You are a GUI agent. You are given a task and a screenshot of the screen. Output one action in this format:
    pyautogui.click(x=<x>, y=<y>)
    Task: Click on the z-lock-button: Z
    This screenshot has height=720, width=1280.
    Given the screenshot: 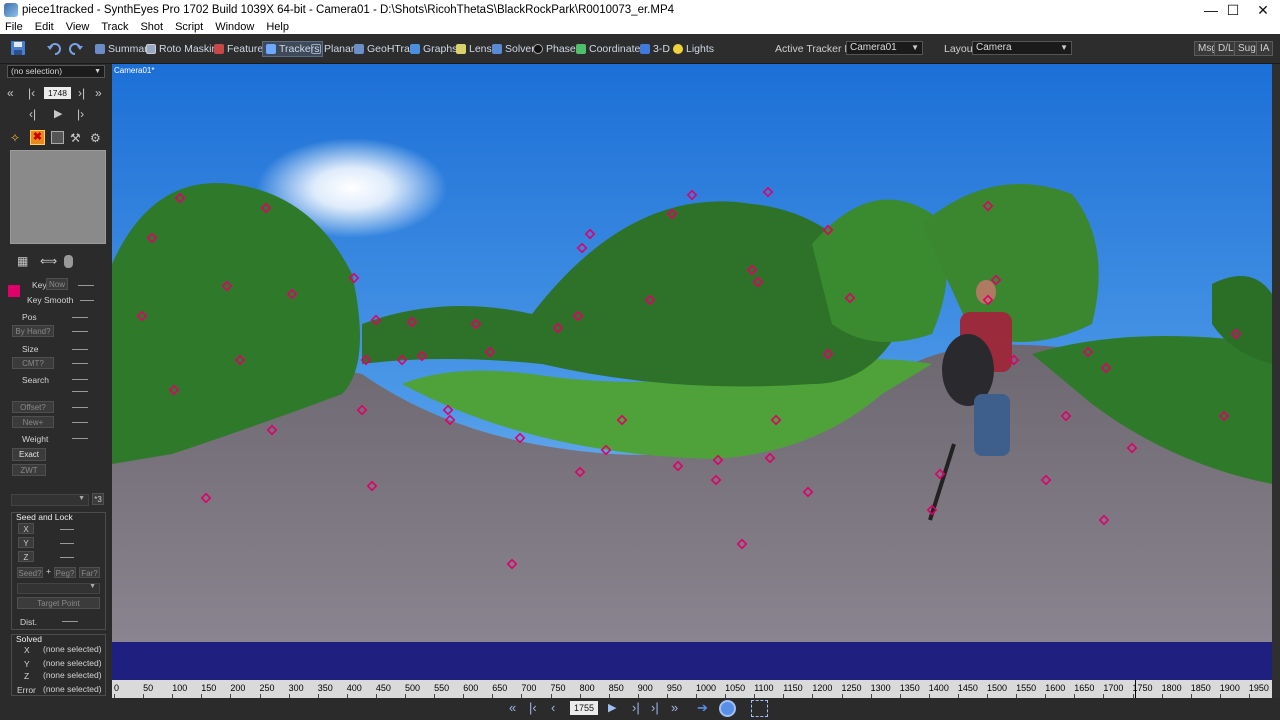 What is the action you would take?
    pyautogui.click(x=26, y=556)
    